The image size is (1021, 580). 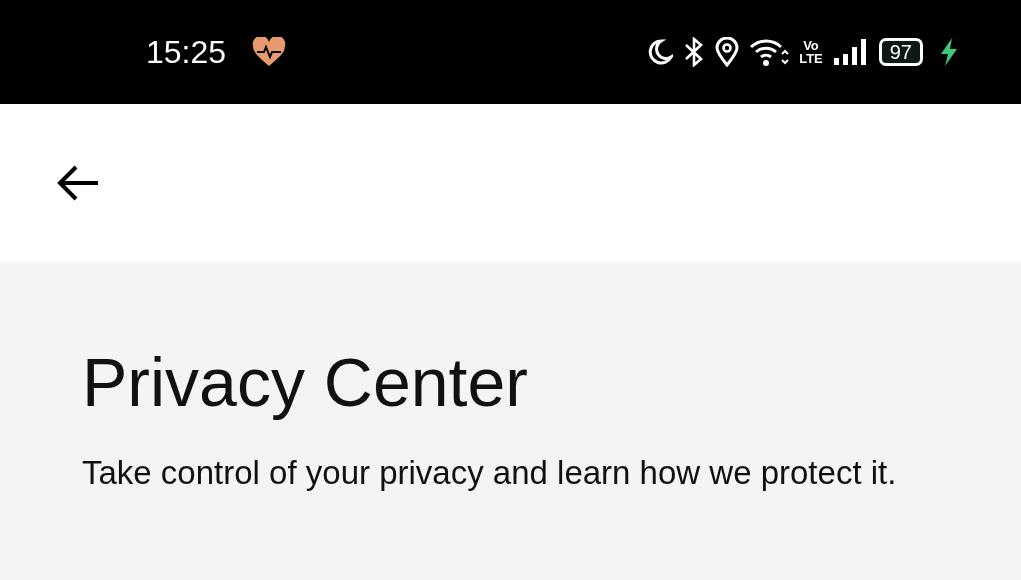 What do you see at coordinates (490, 473) in the screenshot?
I see `page-description: Take control of your privacy and learn how we protect it.` at bounding box center [490, 473].